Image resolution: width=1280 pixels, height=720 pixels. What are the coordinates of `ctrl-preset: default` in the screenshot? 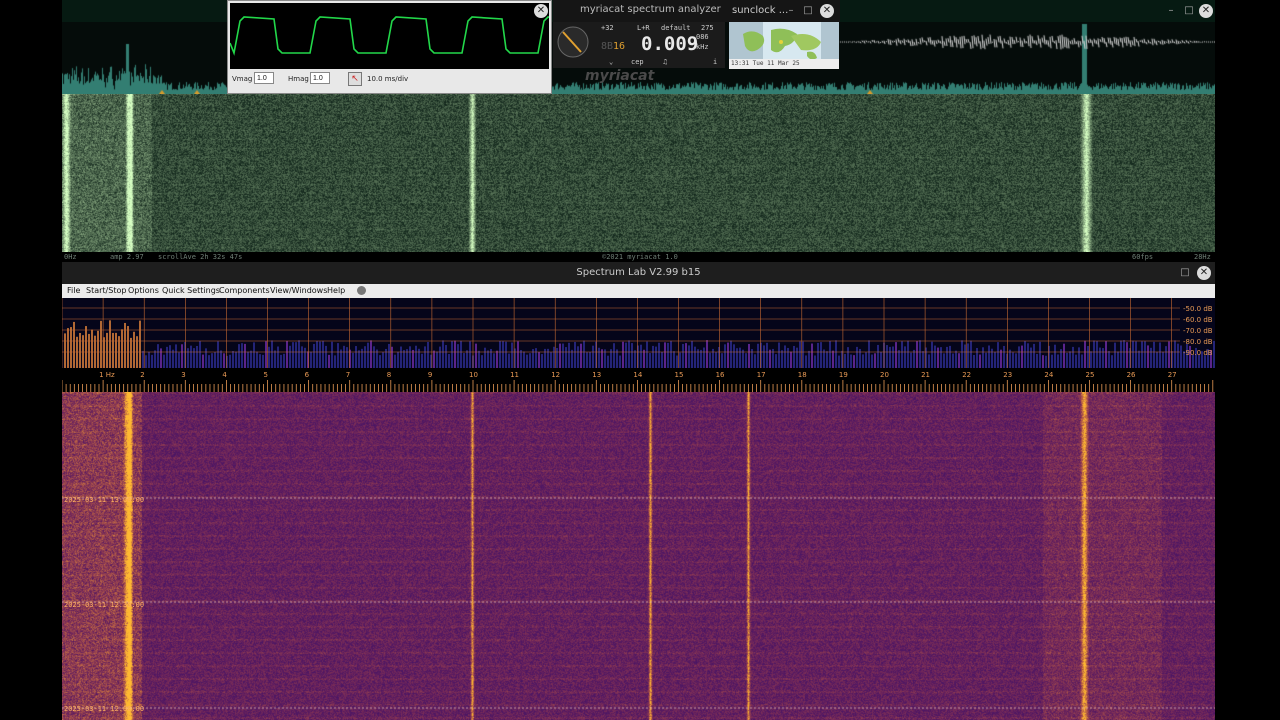 It's located at (676, 28).